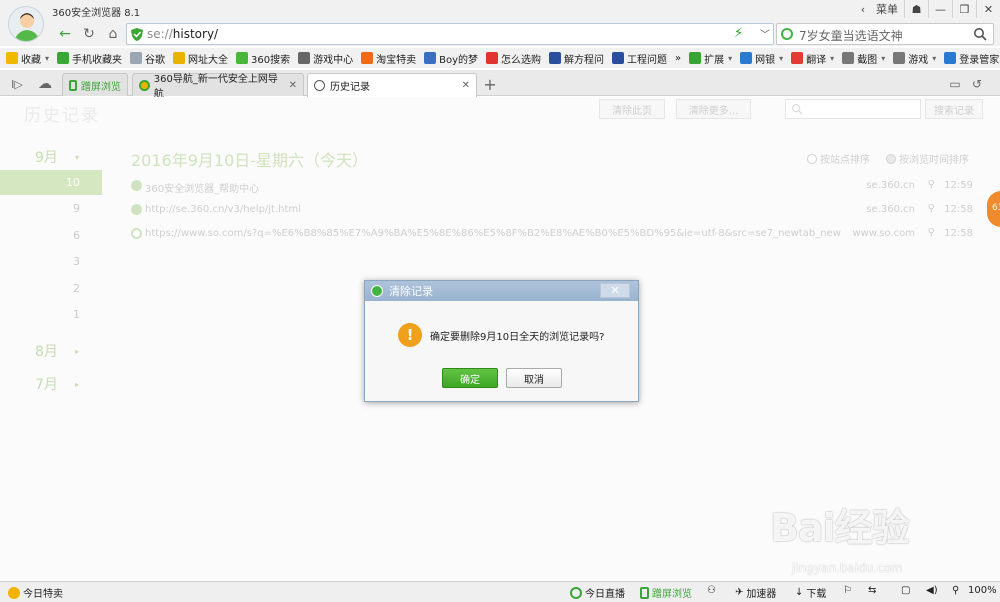  Describe the element at coordinates (977, 84) in the screenshot. I see `restore-tab-icon: ↺` at that location.